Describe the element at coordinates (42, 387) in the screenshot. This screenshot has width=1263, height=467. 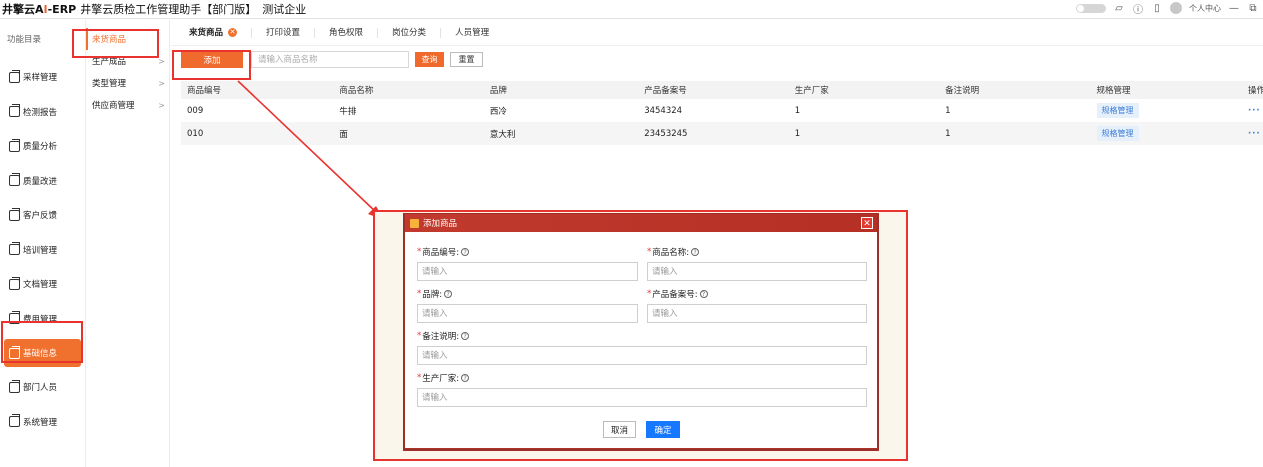
I see `sidebar-item-departments: 部门人员` at that location.